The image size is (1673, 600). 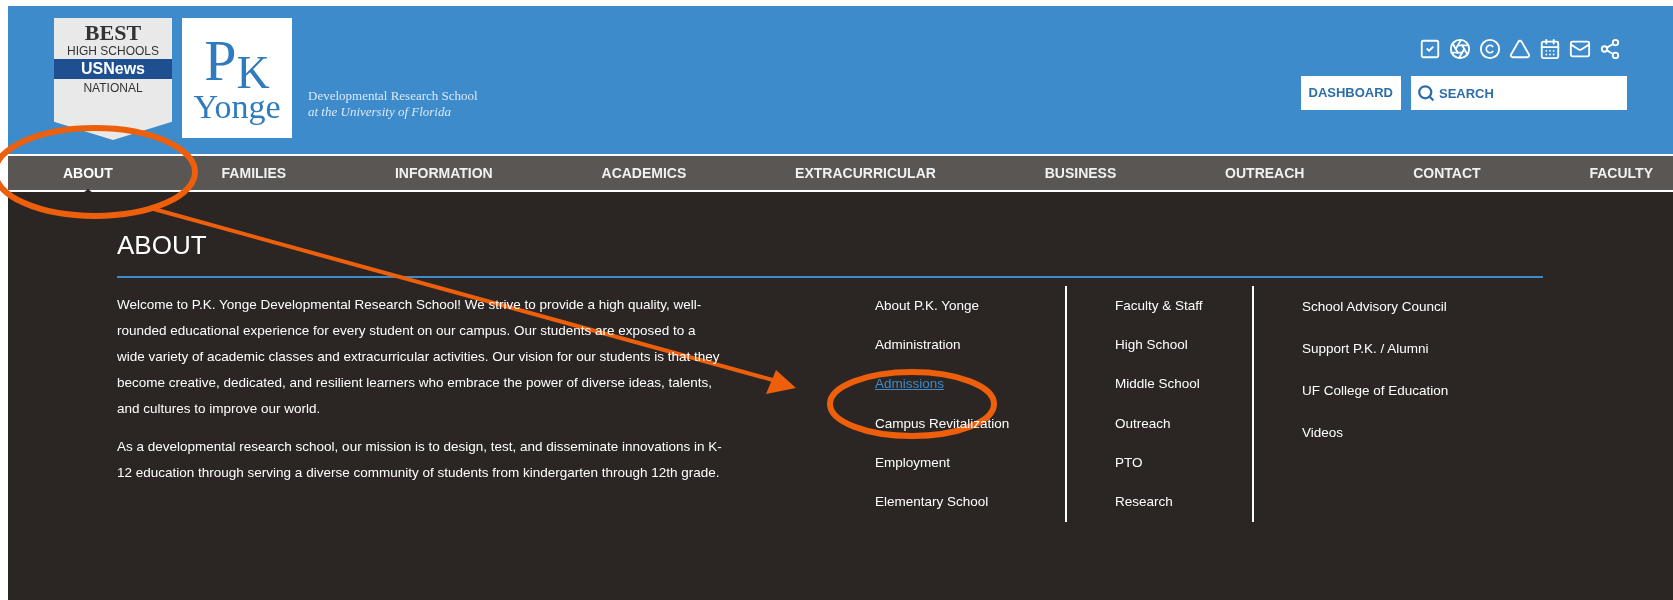 I want to click on share-icon, so click(x=1610, y=49).